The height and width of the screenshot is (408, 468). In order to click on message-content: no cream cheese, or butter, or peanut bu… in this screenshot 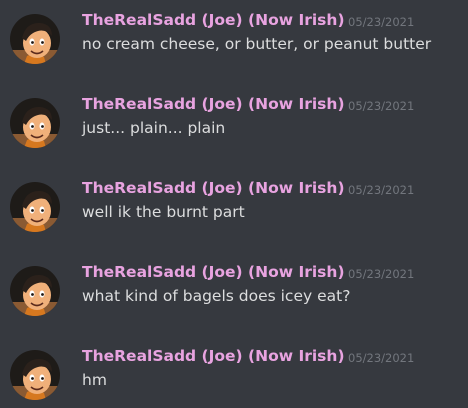, I will do `click(257, 44)`.